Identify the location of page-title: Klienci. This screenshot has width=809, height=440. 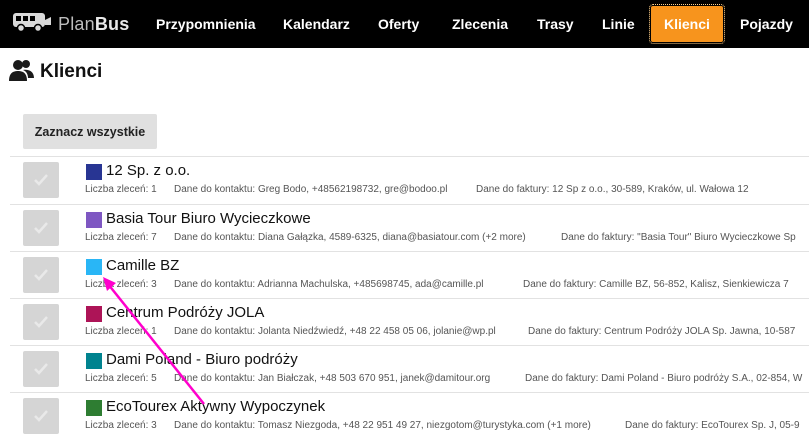
(71, 71).